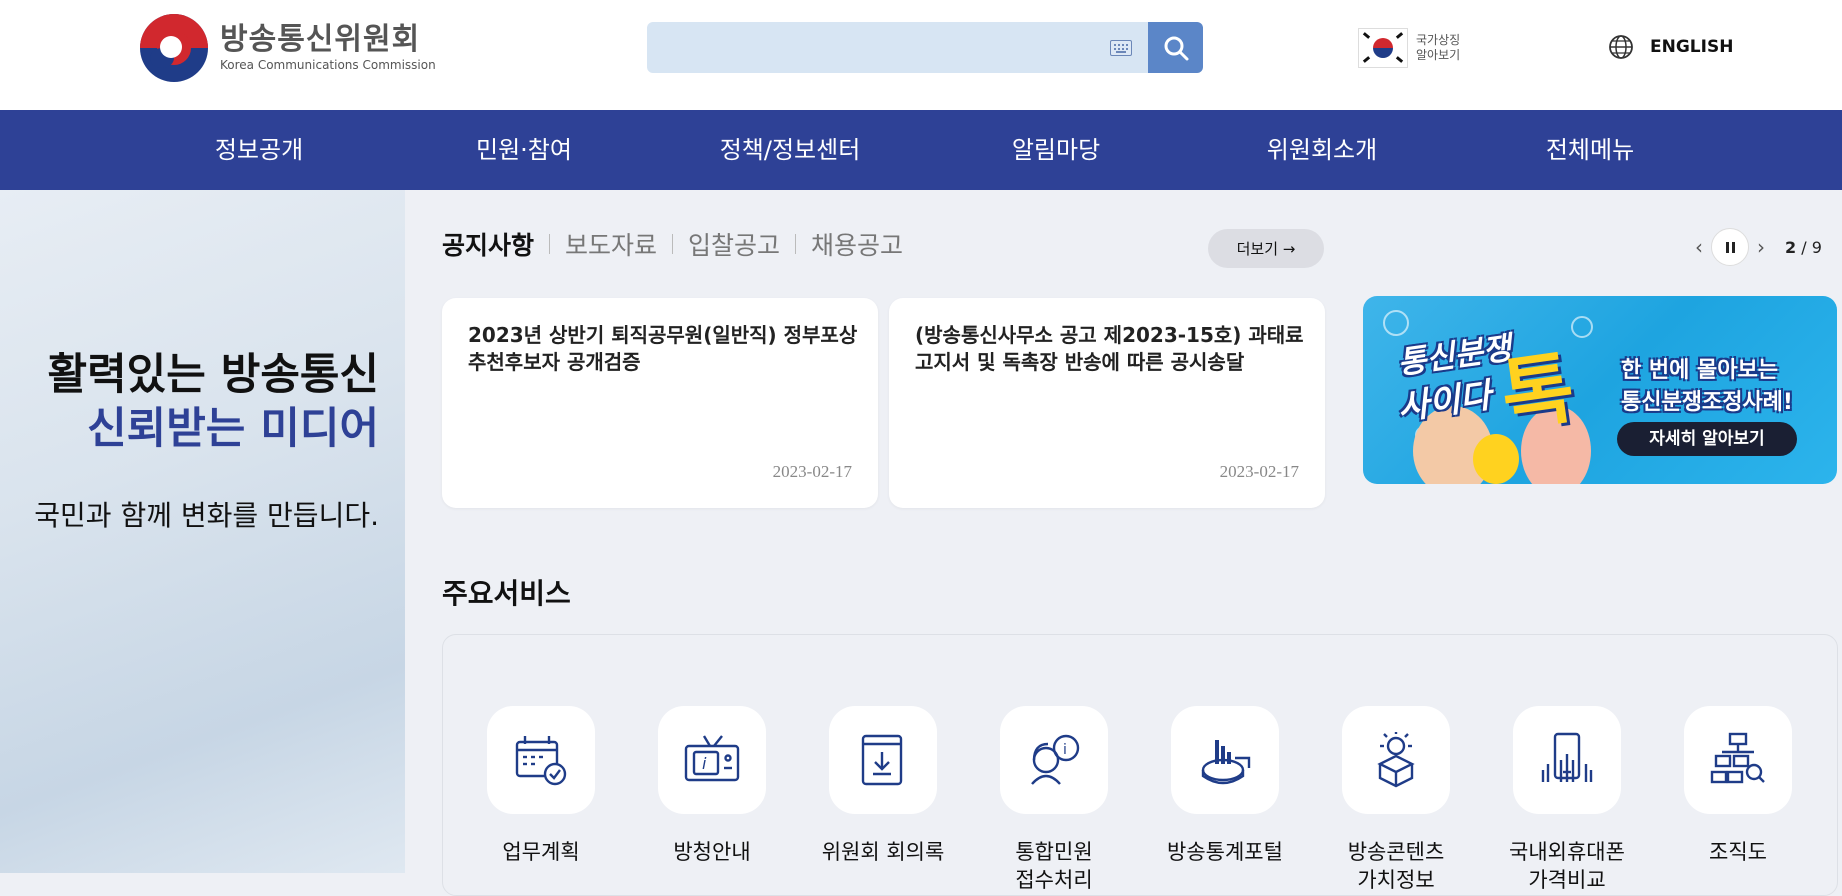  I want to click on logo-title-ko: 방송통신위원회, so click(320, 39).